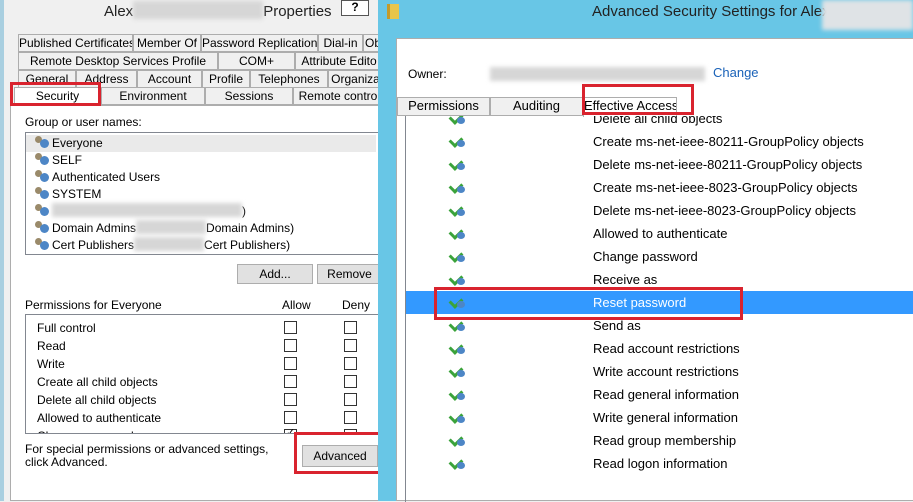 This screenshot has height=502, width=913. Describe the element at coordinates (349, 274) in the screenshot. I see `remove-button: Remove` at that location.